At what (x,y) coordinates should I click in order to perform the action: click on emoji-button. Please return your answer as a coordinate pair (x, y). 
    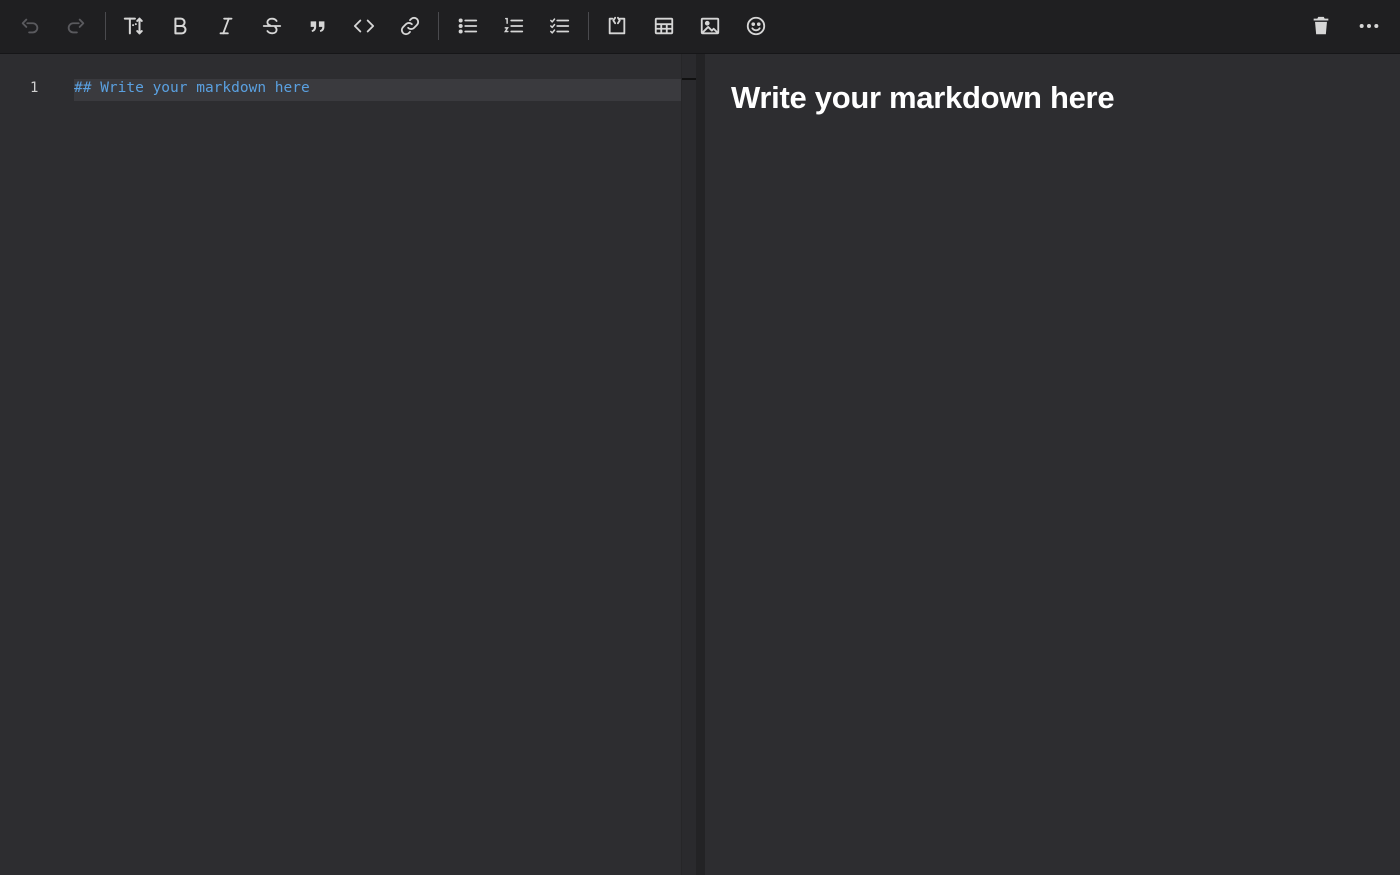
    Looking at the image, I should click on (756, 26).